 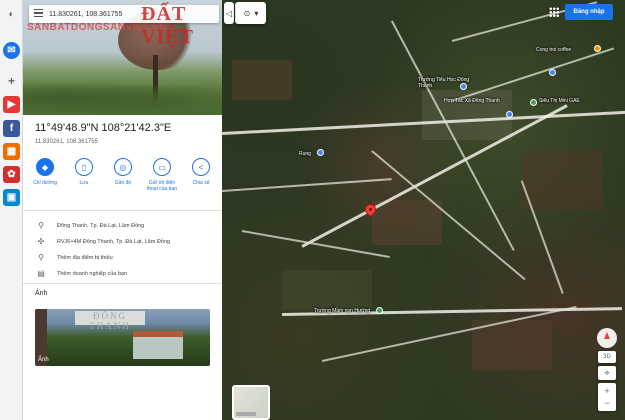 What do you see at coordinates (589, 12) in the screenshot?
I see `signin-button: Đăng nhập` at bounding box center [589, 12].